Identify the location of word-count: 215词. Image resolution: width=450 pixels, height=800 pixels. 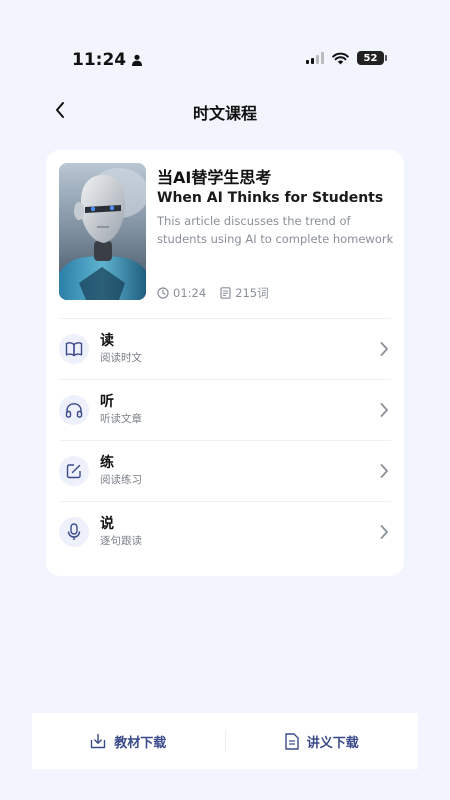
(244, 293).